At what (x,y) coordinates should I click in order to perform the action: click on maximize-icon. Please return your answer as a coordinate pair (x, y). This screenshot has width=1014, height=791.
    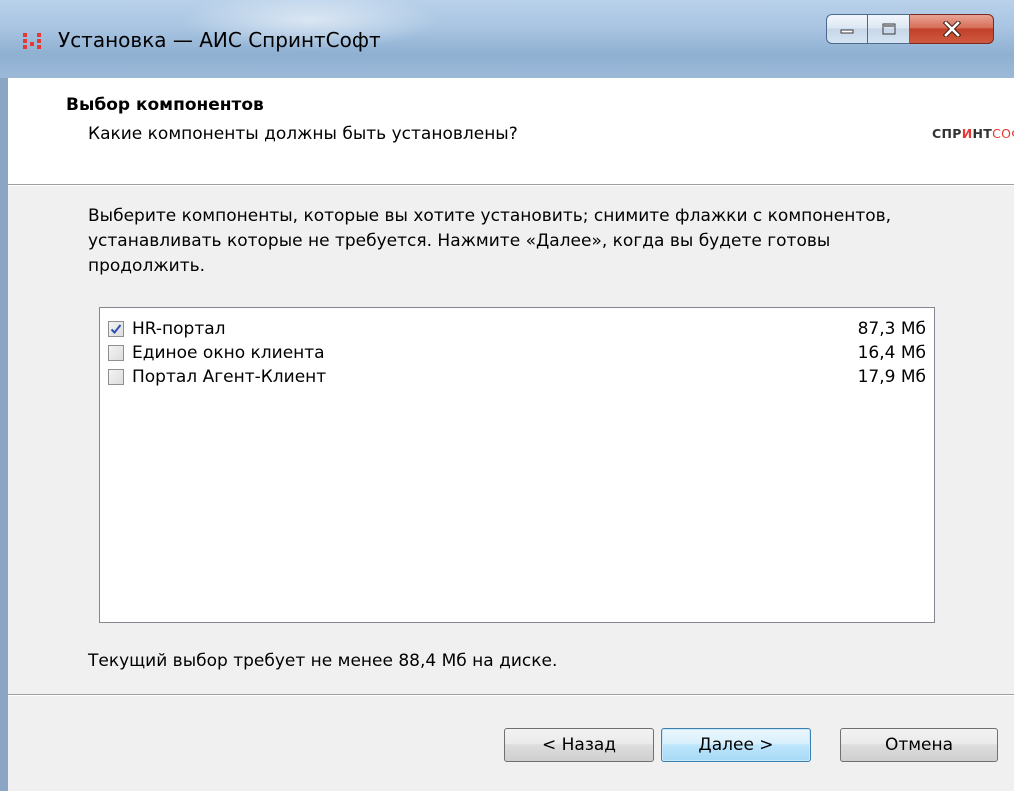
    Looking at the image, I should click on (888, 29).